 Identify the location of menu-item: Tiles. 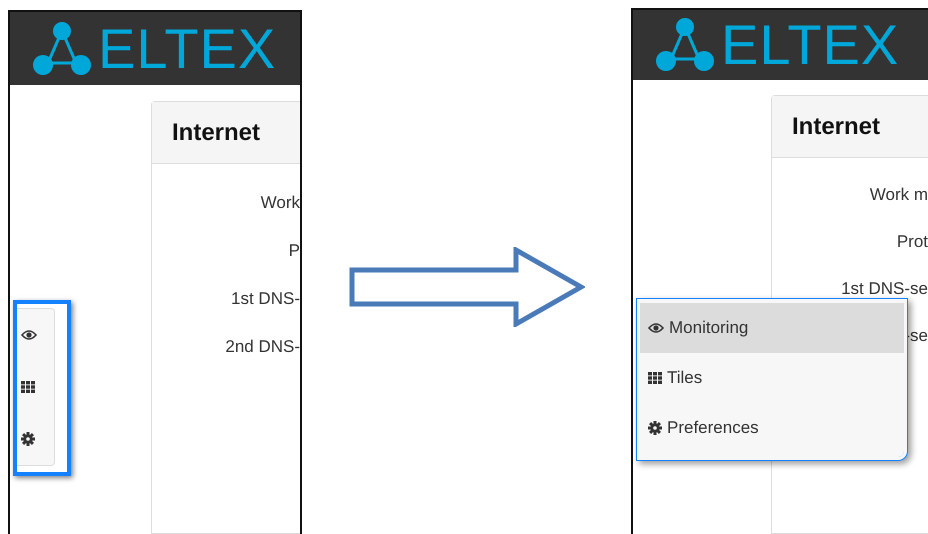
(772, 378).